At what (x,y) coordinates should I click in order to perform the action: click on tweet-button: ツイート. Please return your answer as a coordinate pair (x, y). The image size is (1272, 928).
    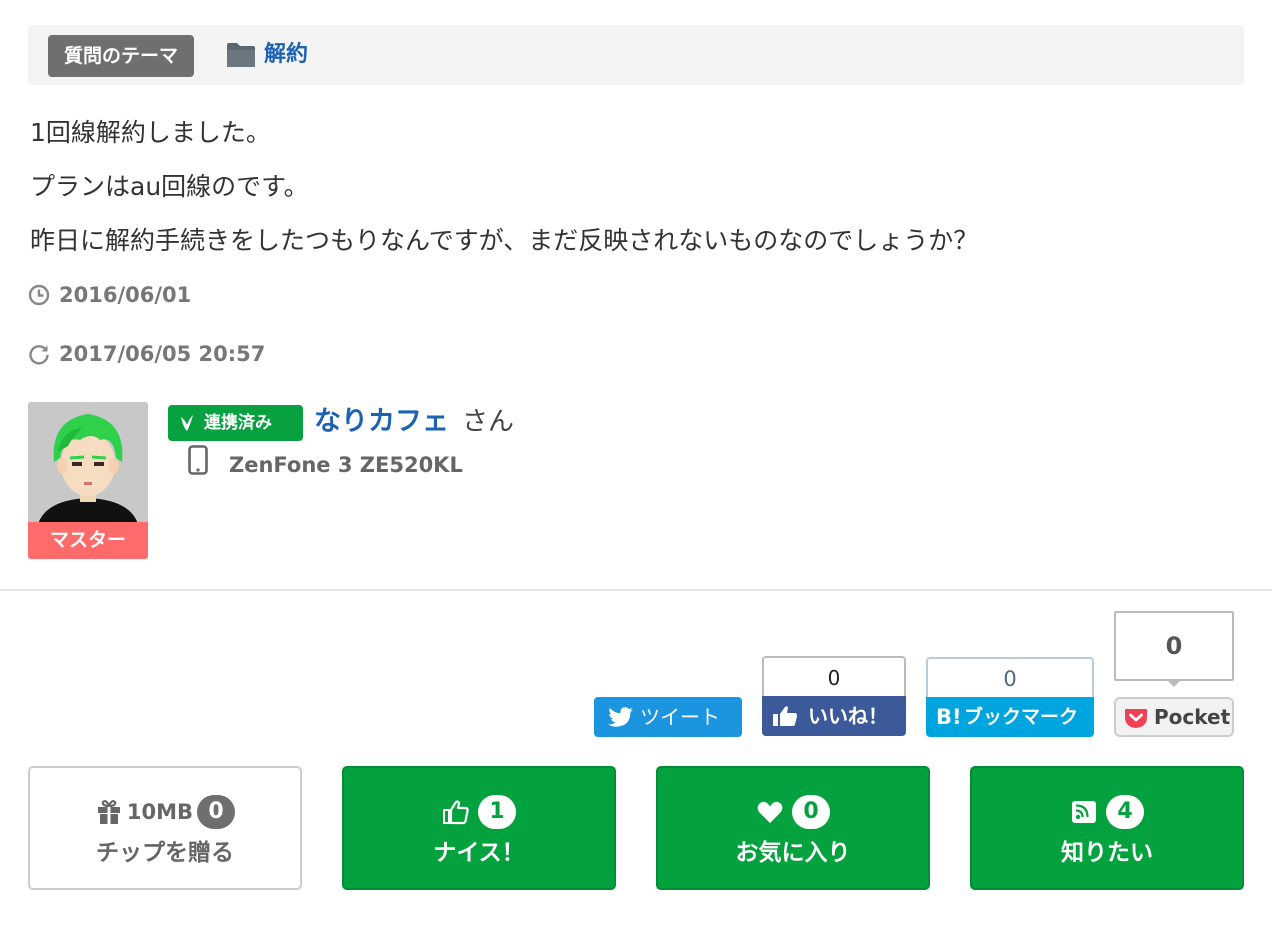
    Looking at the image, I should click on (668, 717).